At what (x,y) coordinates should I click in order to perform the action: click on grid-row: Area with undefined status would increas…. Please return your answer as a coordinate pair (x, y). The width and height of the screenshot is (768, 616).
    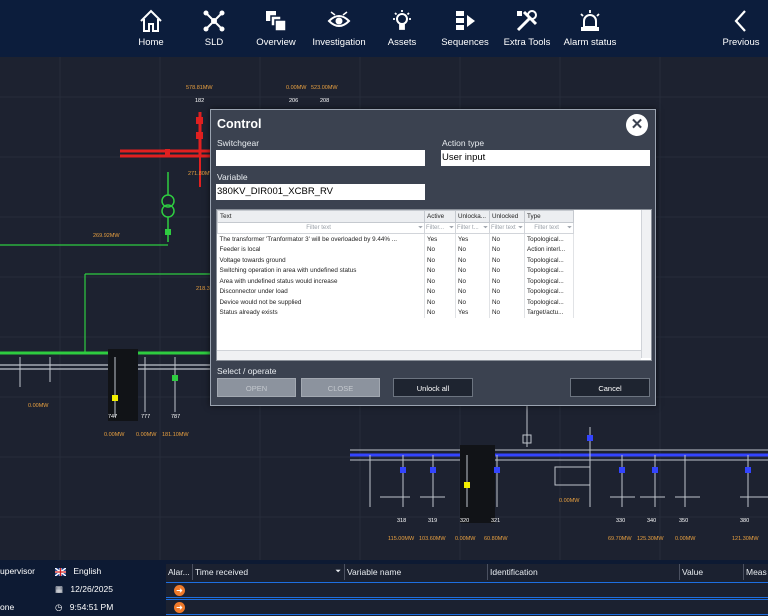
    Looking at the image, I should click on (395, 281).